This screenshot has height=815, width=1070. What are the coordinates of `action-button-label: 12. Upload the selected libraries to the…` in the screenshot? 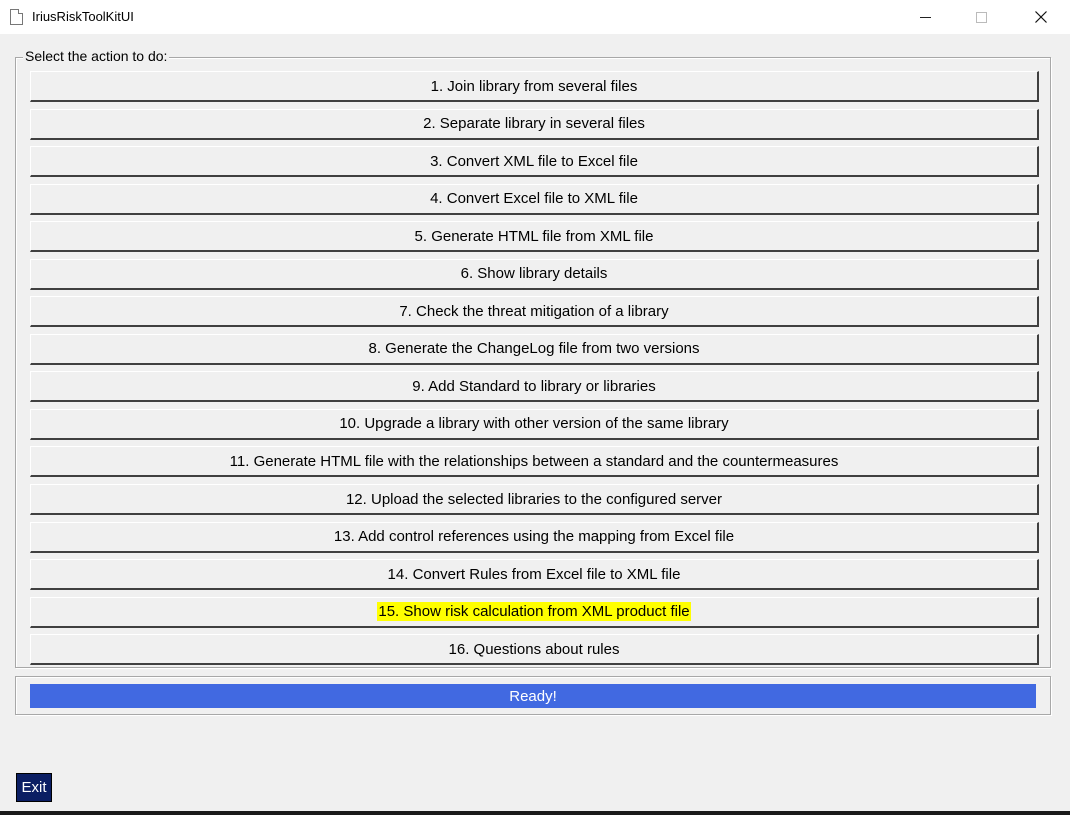 It's located at (534, 499).